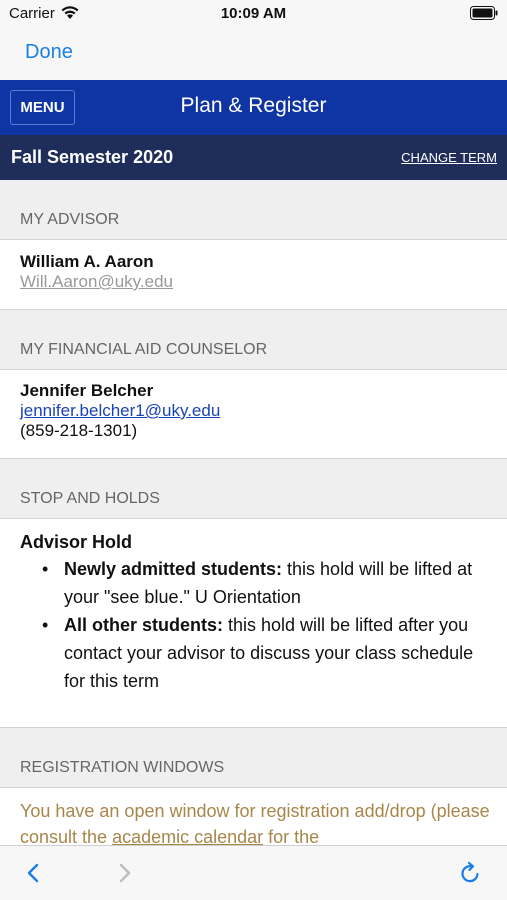 This screenshot has height=900, width=507. I want to click on term-bar: Fall Semester 2020 CHANGE TERM, so click(253, 157).